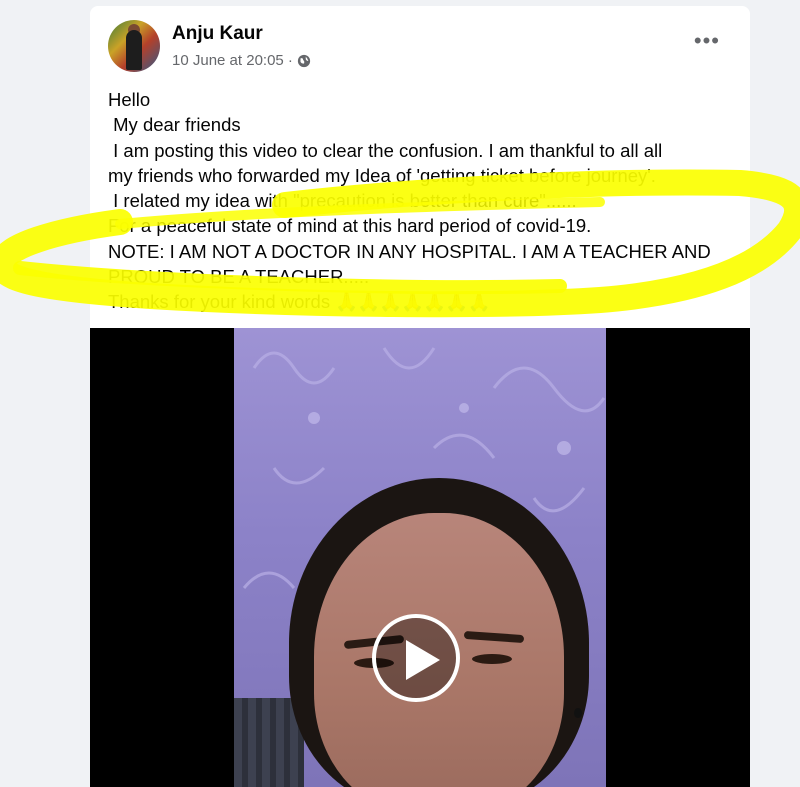 The height and width of the screenshot is (787, 800). I want to click on folded-hands-emoji: 🙏🙏🙏🙏🙏🙏🙏, so click(412, 302).